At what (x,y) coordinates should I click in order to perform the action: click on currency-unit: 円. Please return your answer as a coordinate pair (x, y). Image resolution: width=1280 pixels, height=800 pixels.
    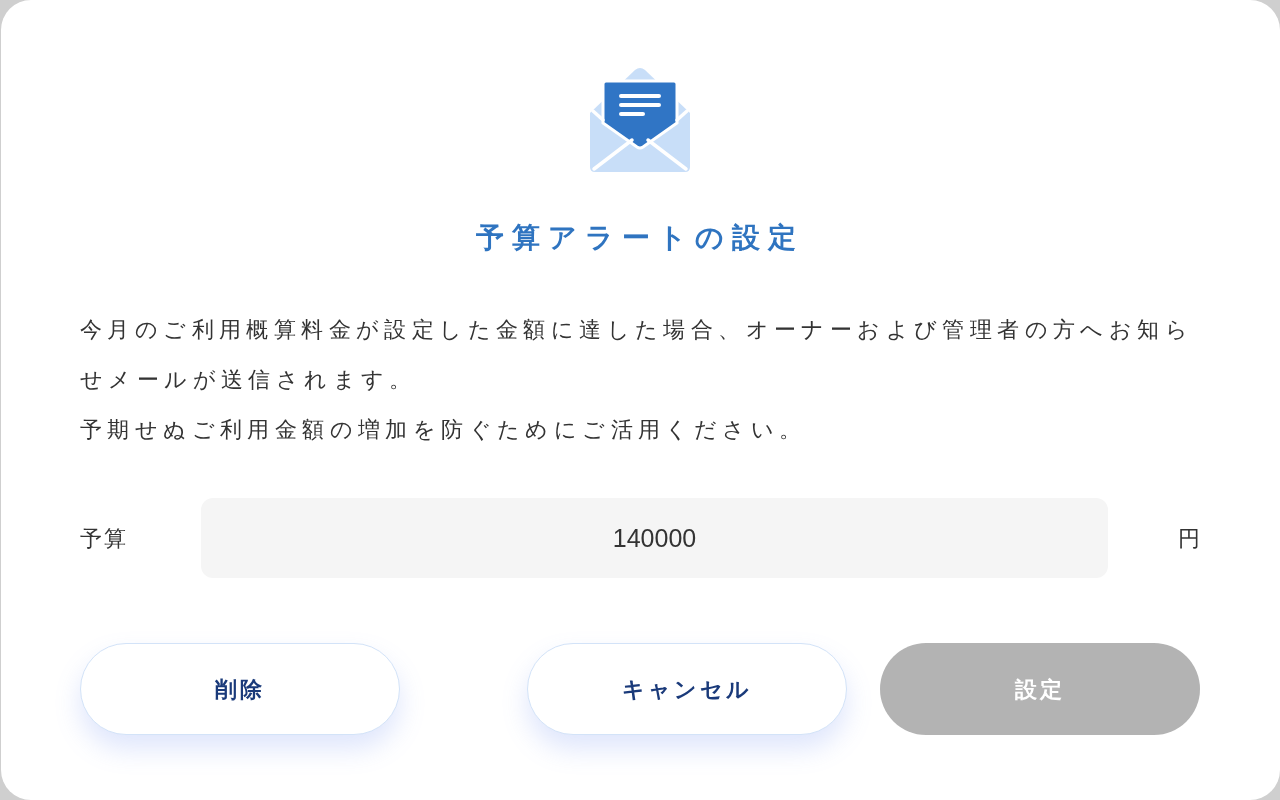
    Looking at the image, I should click on (1188, 538).